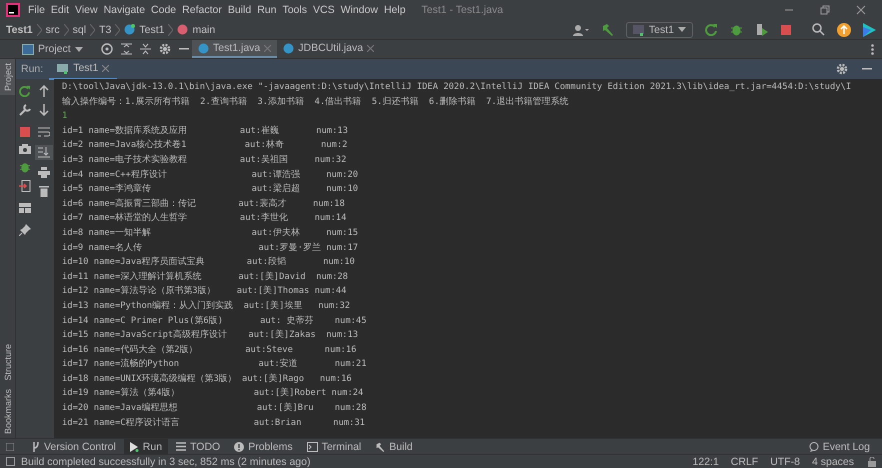  Describe the element at coordinates (394, 446) in the screenshot. I see `tool-window-tab: Build` at that location.